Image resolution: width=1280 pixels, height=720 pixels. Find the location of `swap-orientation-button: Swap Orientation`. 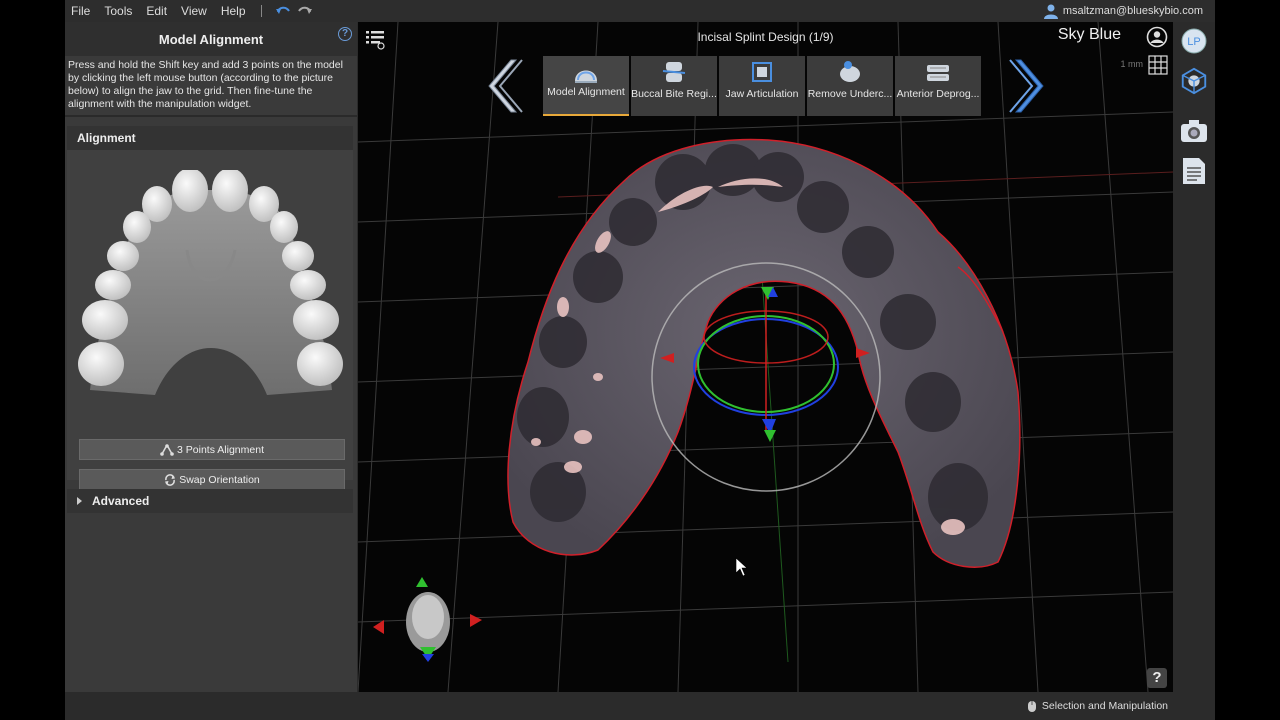

swap-orientation-button: Swap Orientation is located at coordinates (212, 479).